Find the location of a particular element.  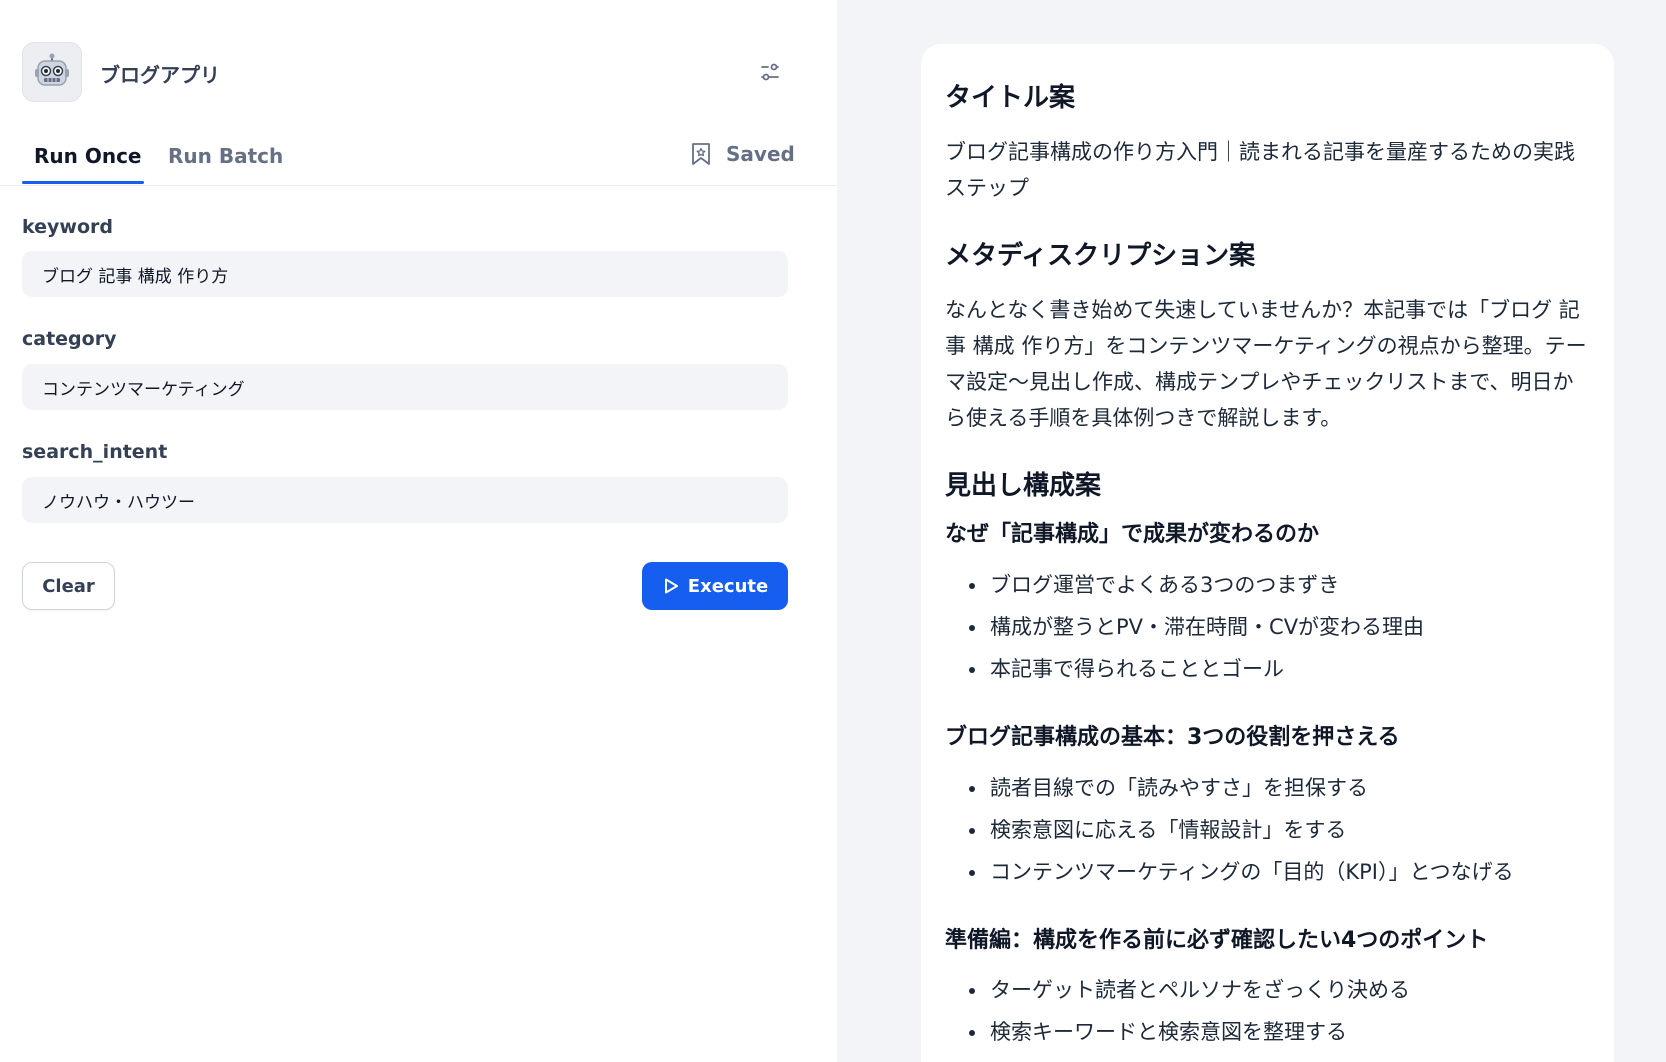

search-intent-label: search_intent is located at coordinates (95, 452).